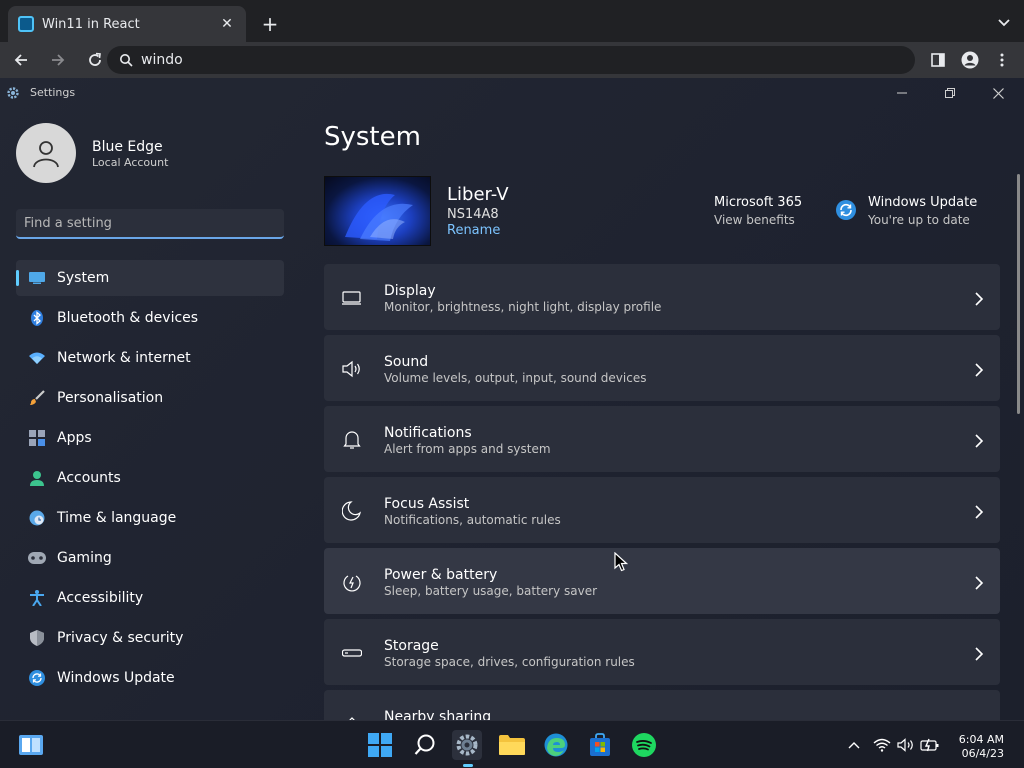  I want to click on sidebar-item-gaming: Gaming, so click(150, 558).